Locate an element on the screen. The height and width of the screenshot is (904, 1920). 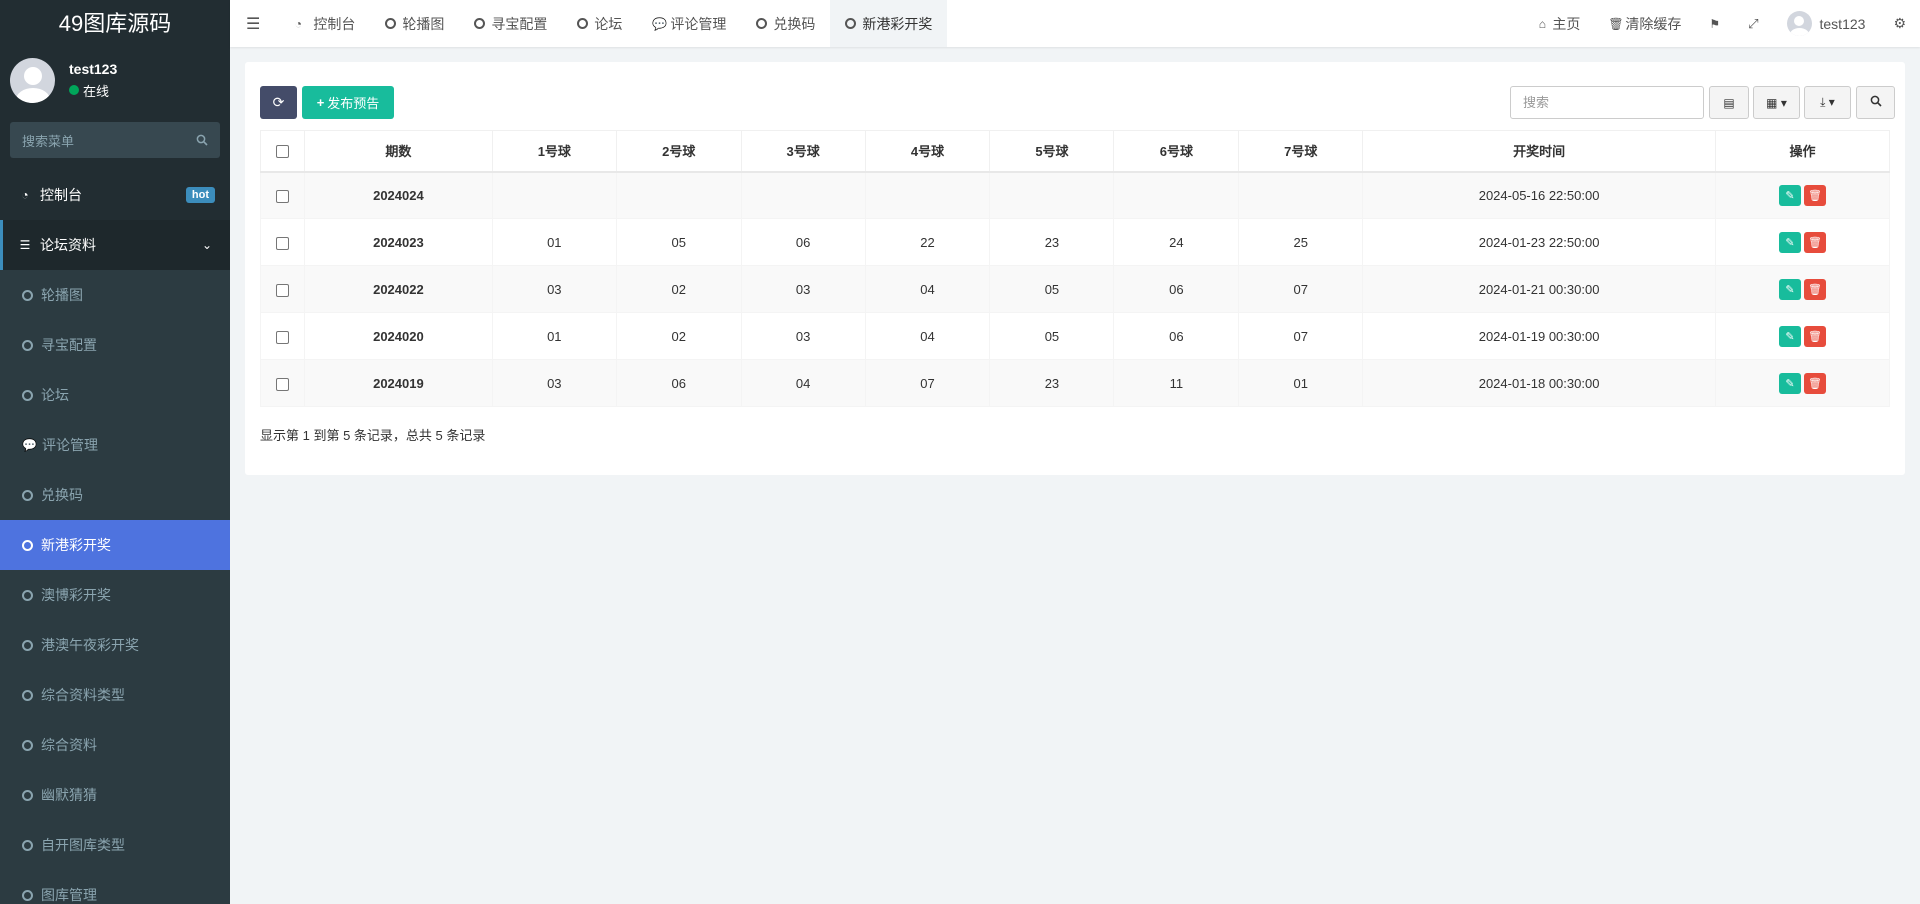
sidebar-item-aobo-lottery: 澳博彩开奖 is located at coordinates (115, 595).